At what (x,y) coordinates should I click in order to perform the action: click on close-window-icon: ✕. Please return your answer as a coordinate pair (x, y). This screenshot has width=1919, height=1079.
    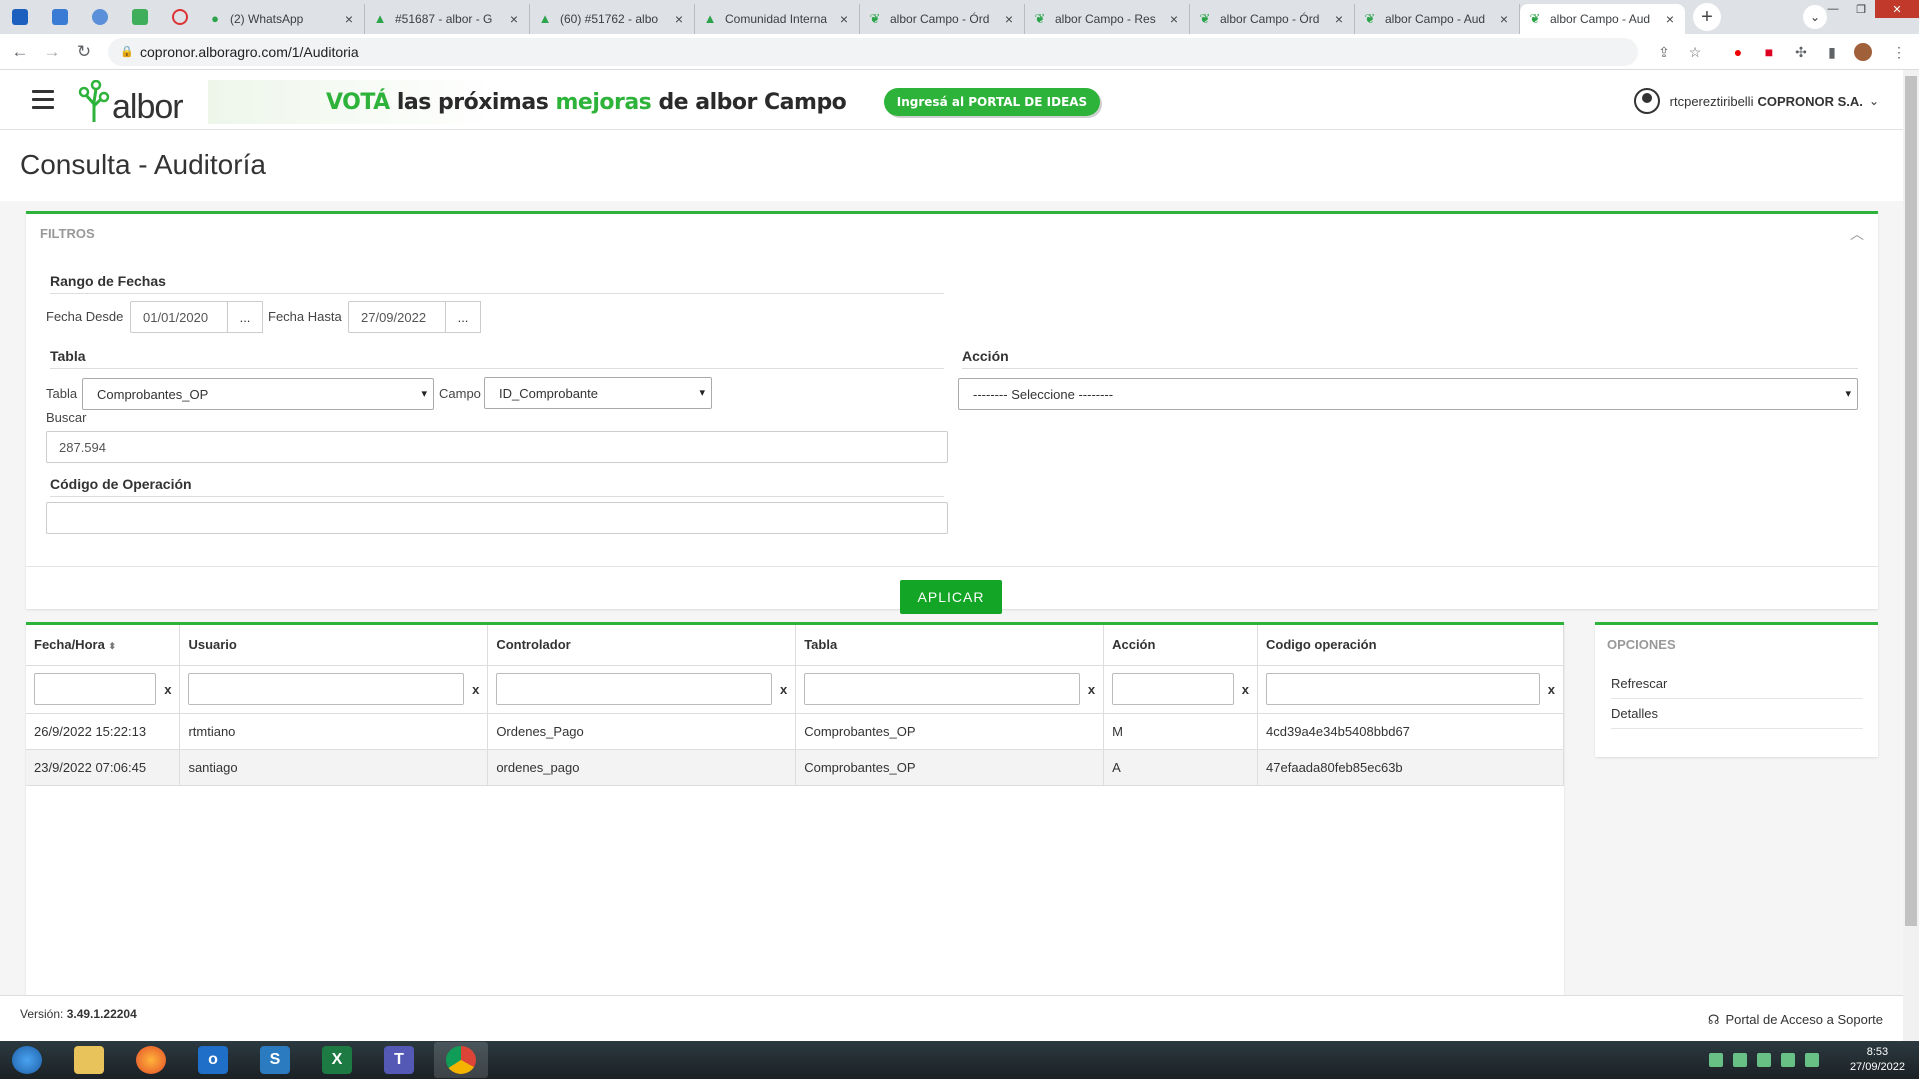
    Looking at the image, I should click on (1897, 9).